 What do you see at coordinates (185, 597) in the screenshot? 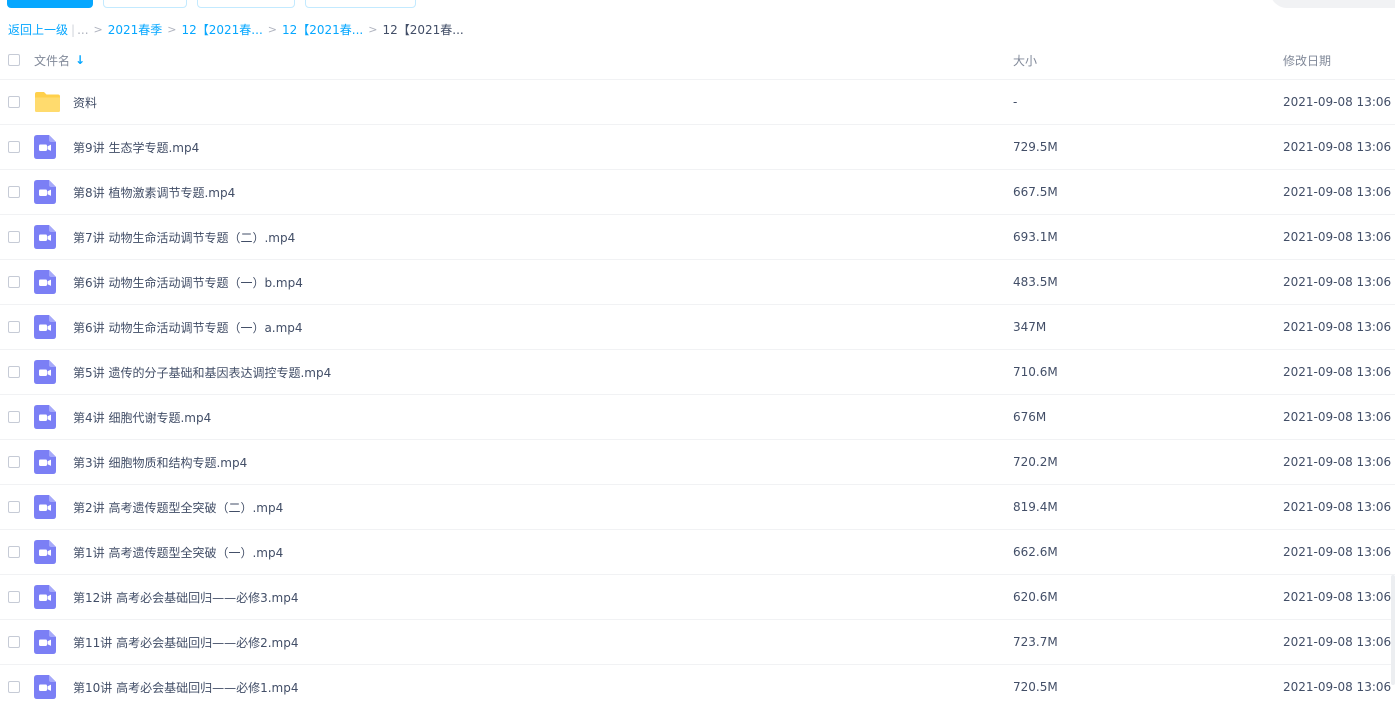
I see `file-name: 第12讲 高考必会基础回归——必修3.mp4` at bounding box center [185, 597].